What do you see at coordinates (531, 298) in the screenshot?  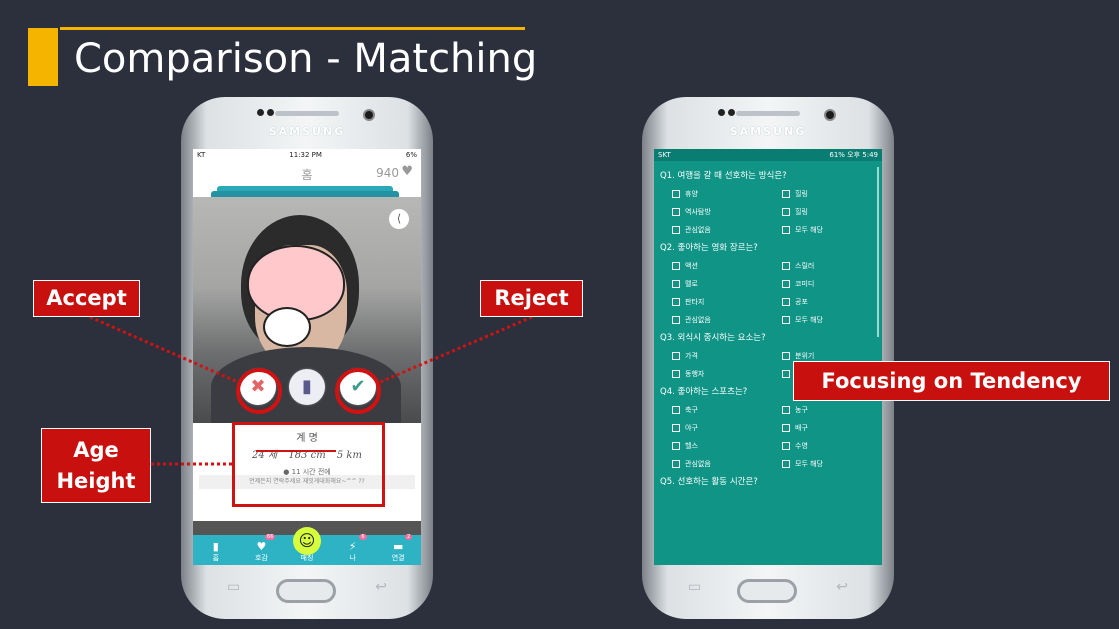 I see `reject-label: Reject` at bounding box center [531, 298].